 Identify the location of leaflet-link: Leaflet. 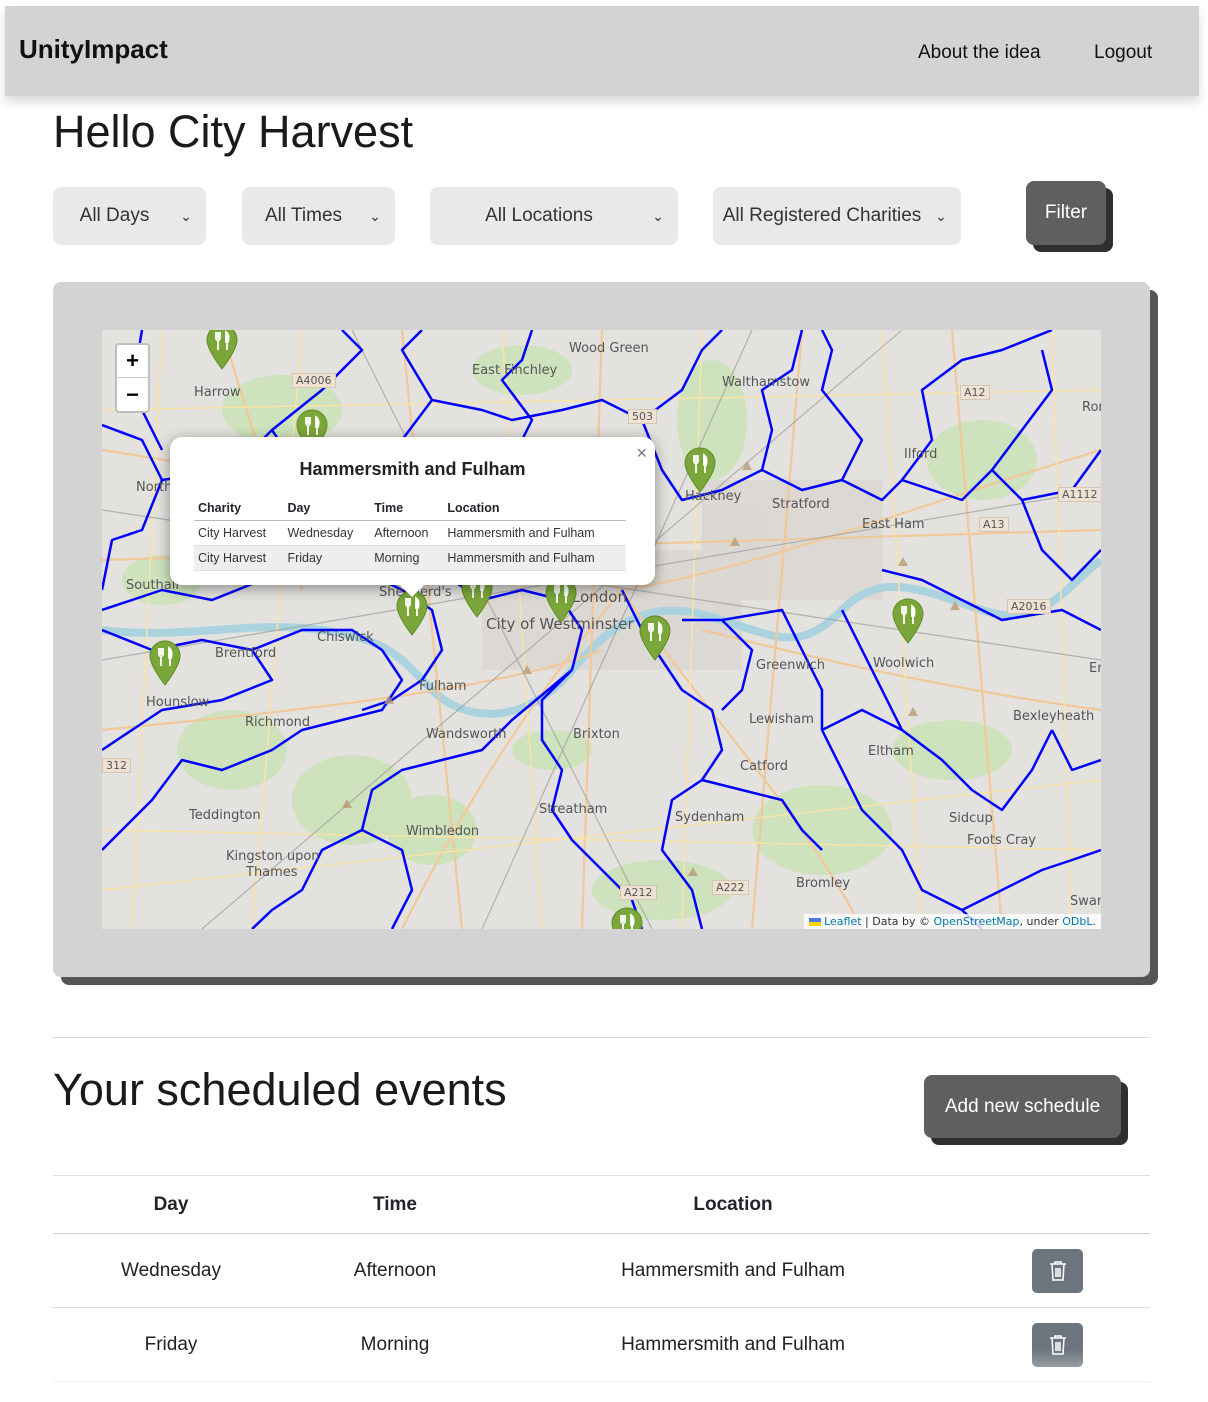
(842, 921).